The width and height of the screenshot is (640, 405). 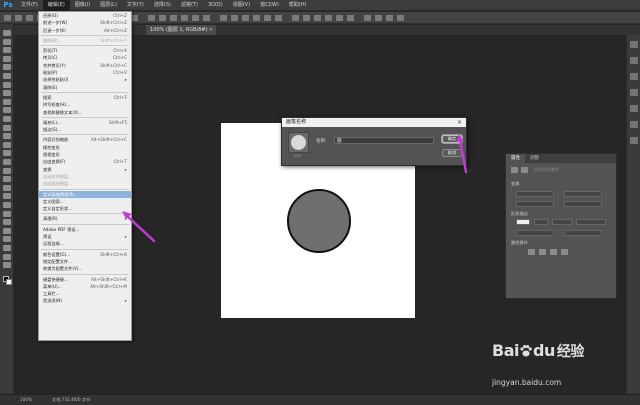 I want to click on zoom-level: 100%, so click(x=26, y=400).